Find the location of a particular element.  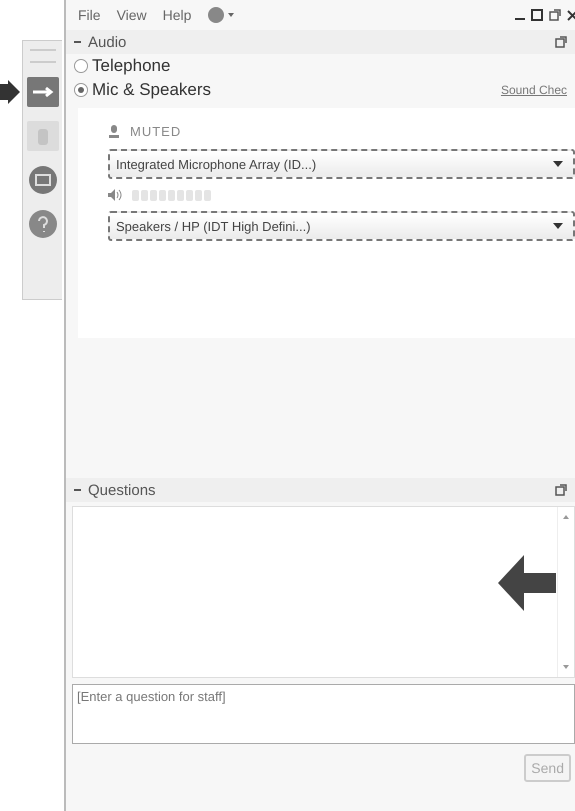

grip-handle is located at coordinates (43, 56).